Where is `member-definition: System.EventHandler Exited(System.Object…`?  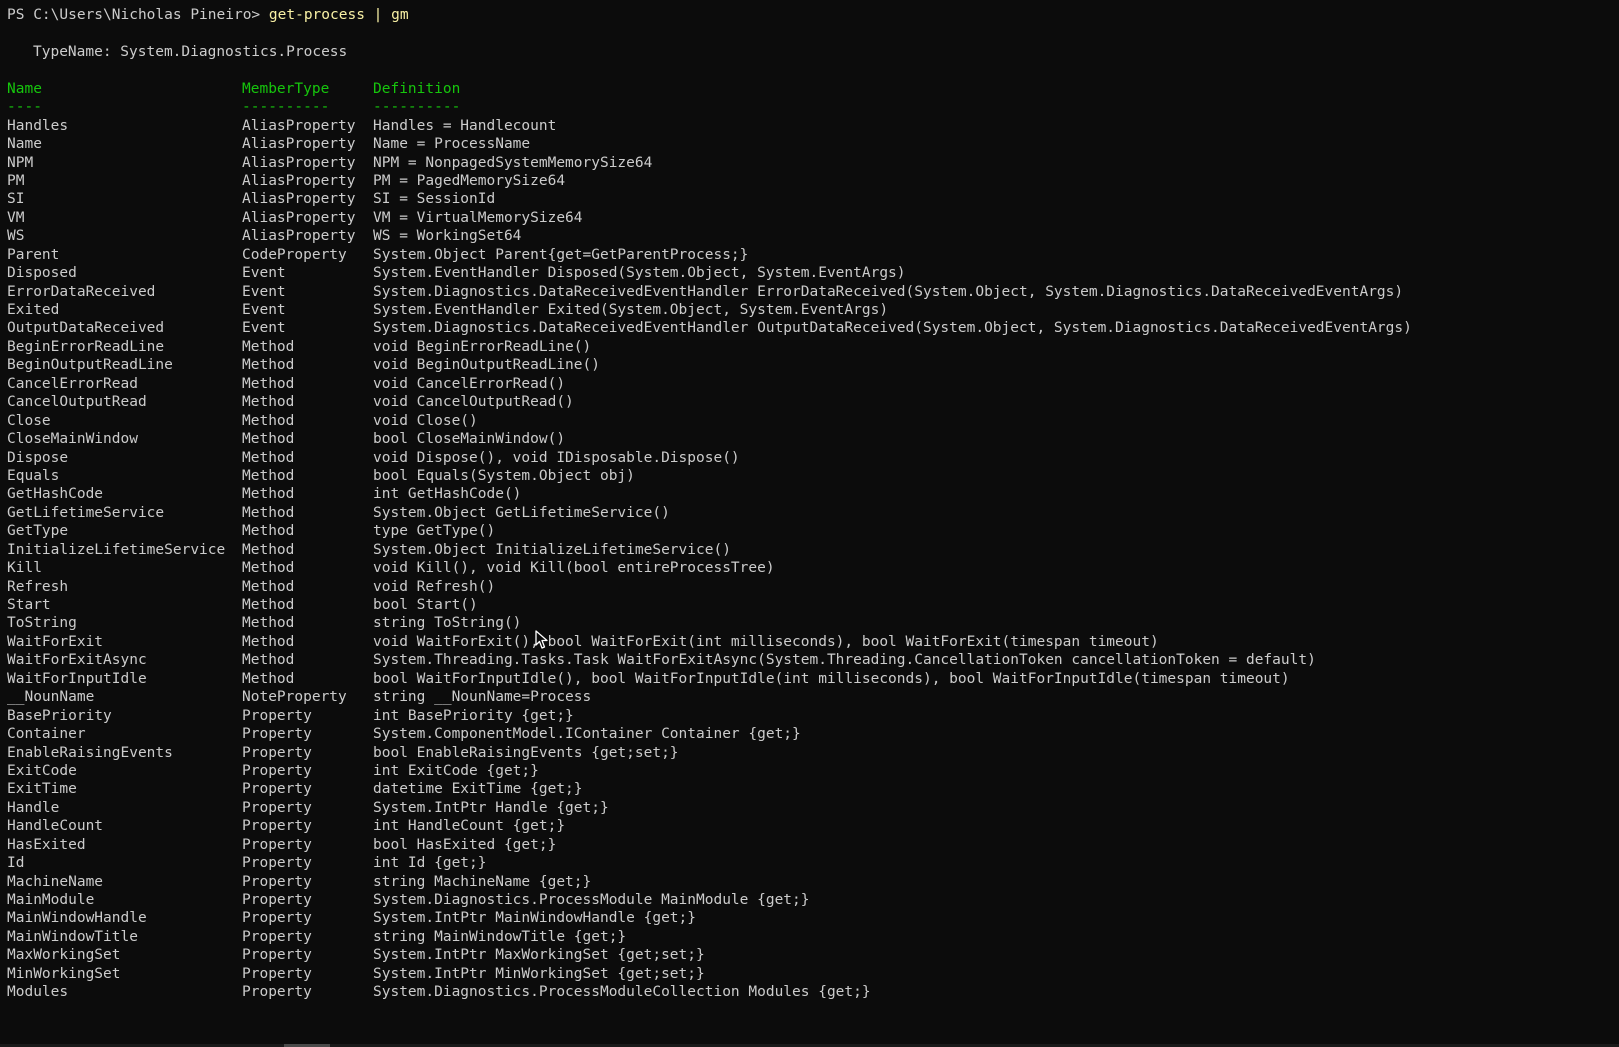 member-definition: System.EventHandler Exited(System.Object… is located at coordinates (631, 310).